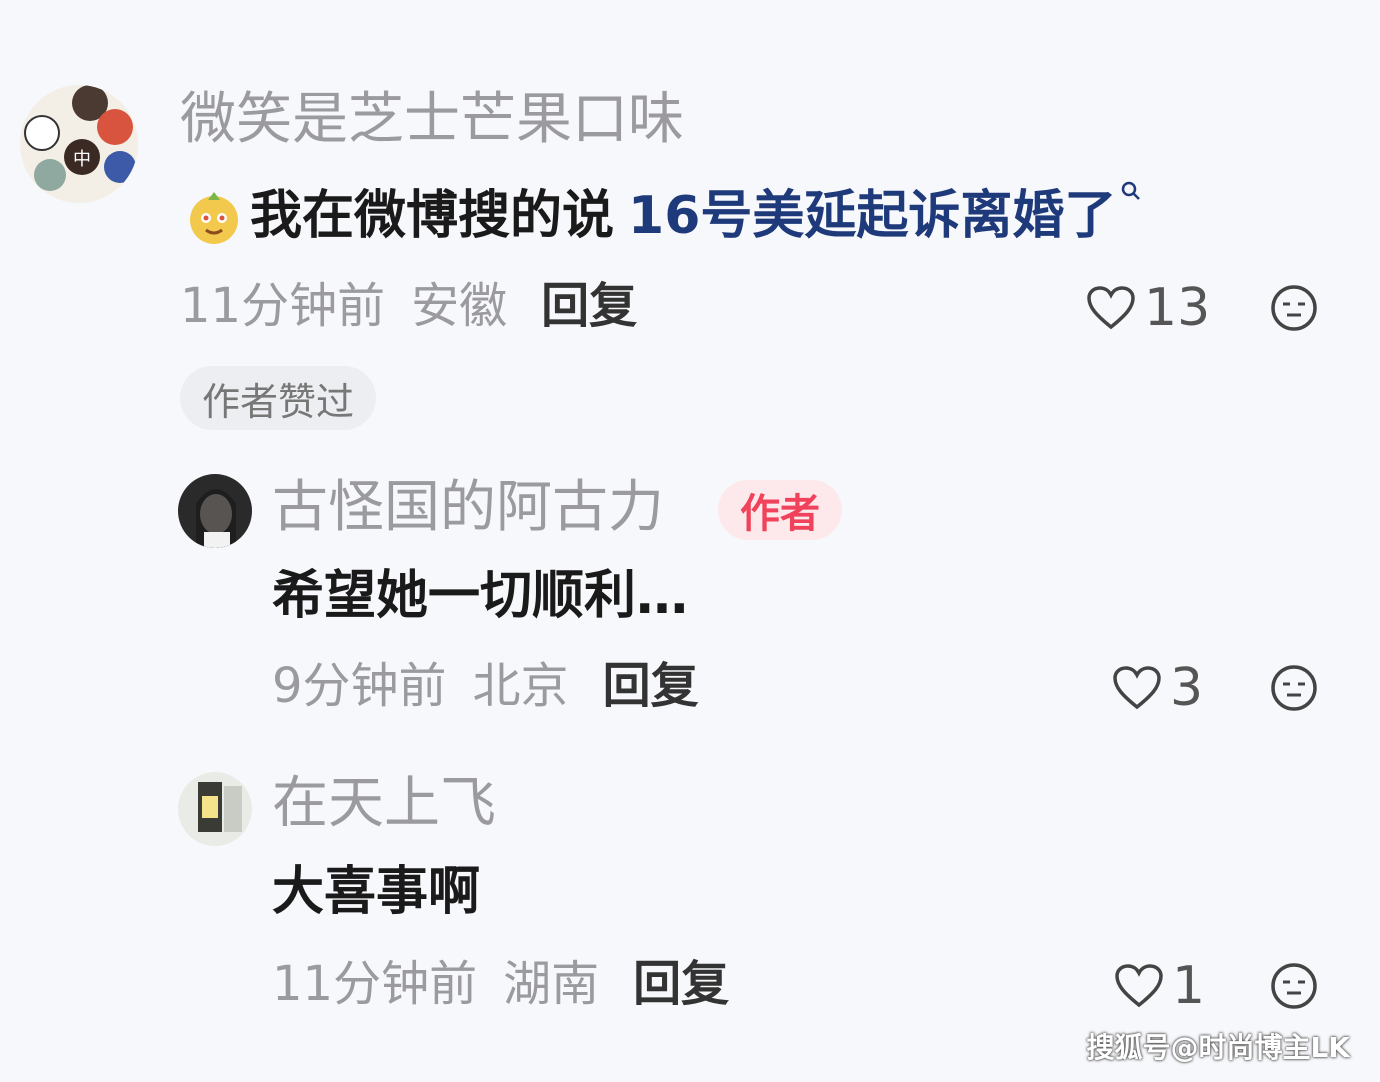  Describe the element at coordinates (1189, 986) in the screenshot. I see `like-count: 1` at that location.